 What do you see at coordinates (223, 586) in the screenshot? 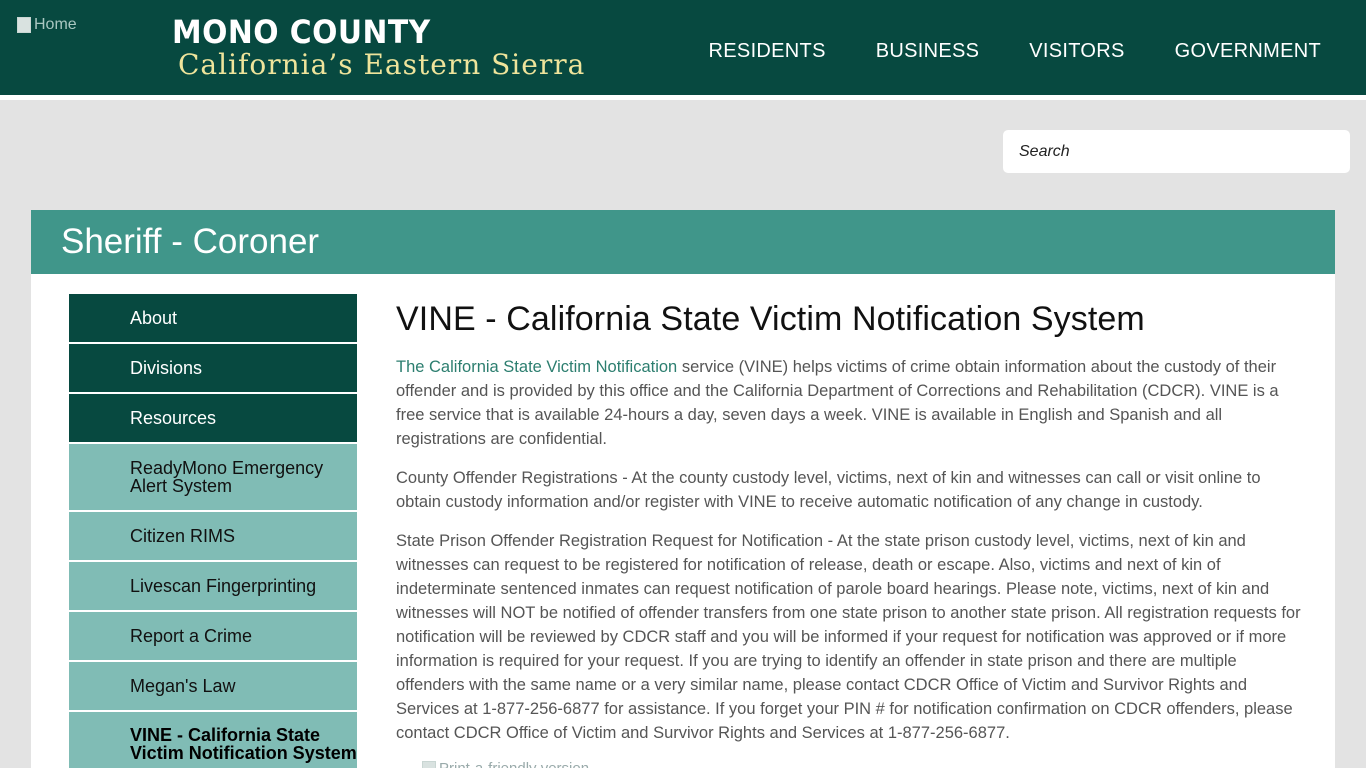
I see `sidebar-item-label: Livescan Fingerprinting` at bounding box center [223, 586].